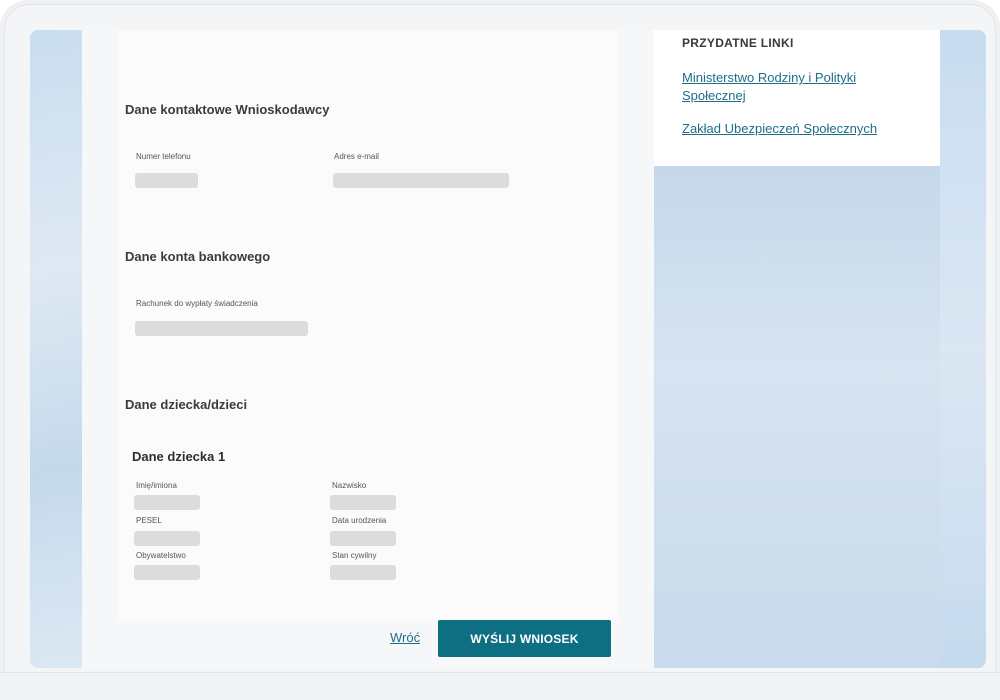 The image size is (1000, 700). I want to click on email-field, so click(421, 180).